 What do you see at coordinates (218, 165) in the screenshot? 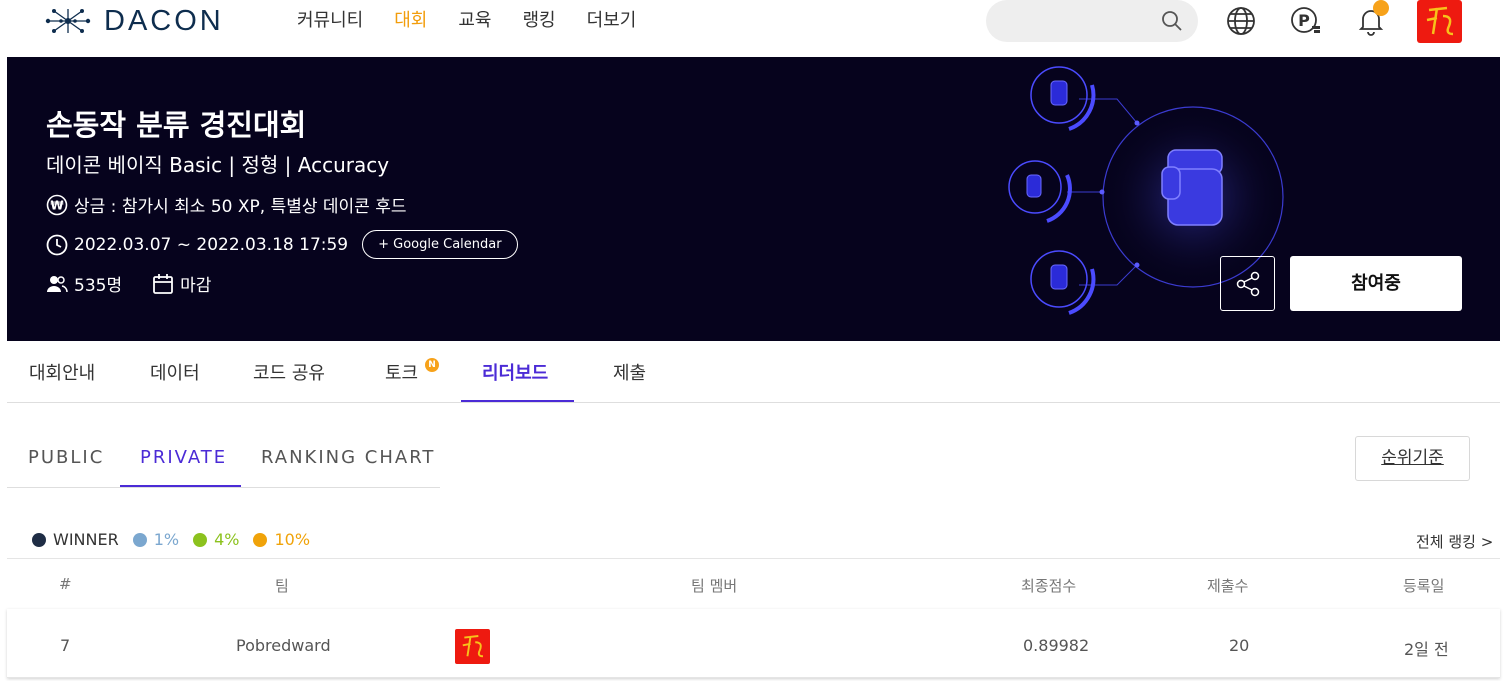
I see `competition-subtitle: 데이콘 베이직 Basic | 정형 | Accuracy` at bounding box center [218, 165].